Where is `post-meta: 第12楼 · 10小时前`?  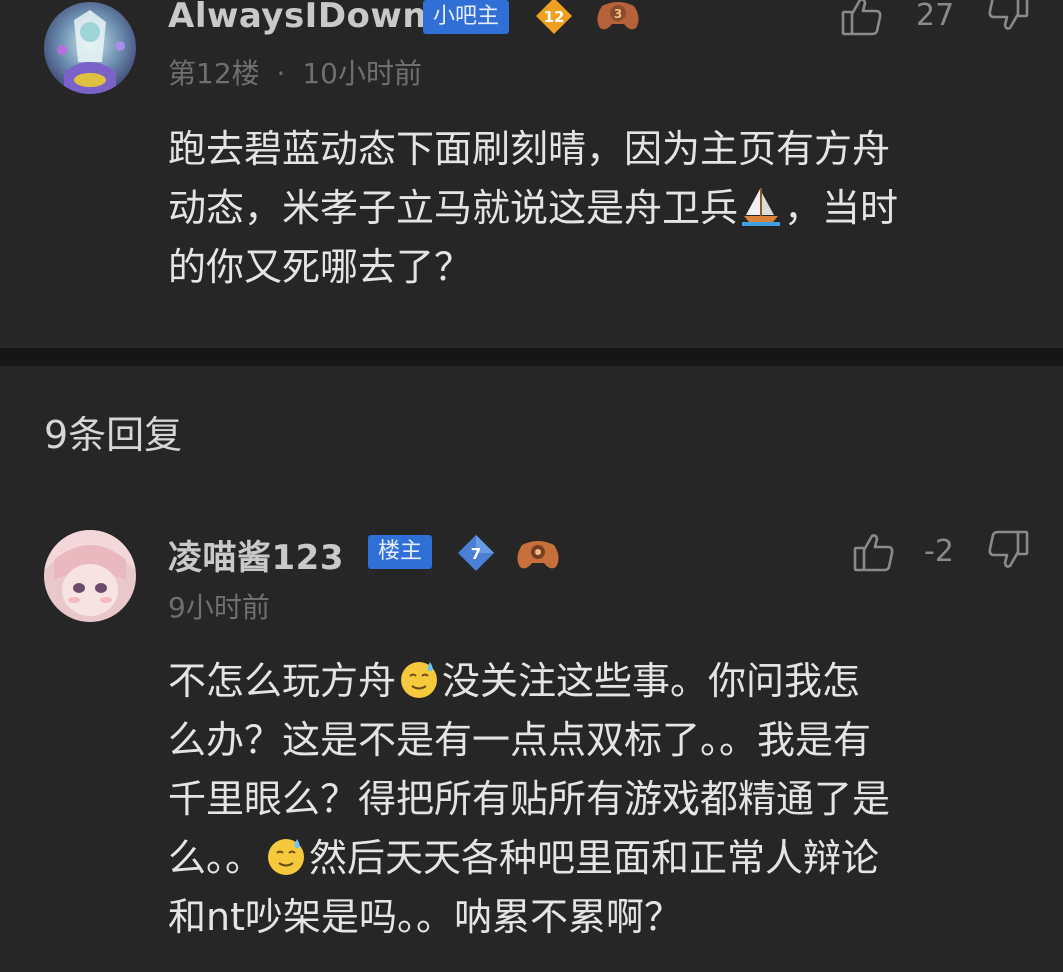
post-meta: 第12楼 · 10小时前 is located at coordinates (295, 72).